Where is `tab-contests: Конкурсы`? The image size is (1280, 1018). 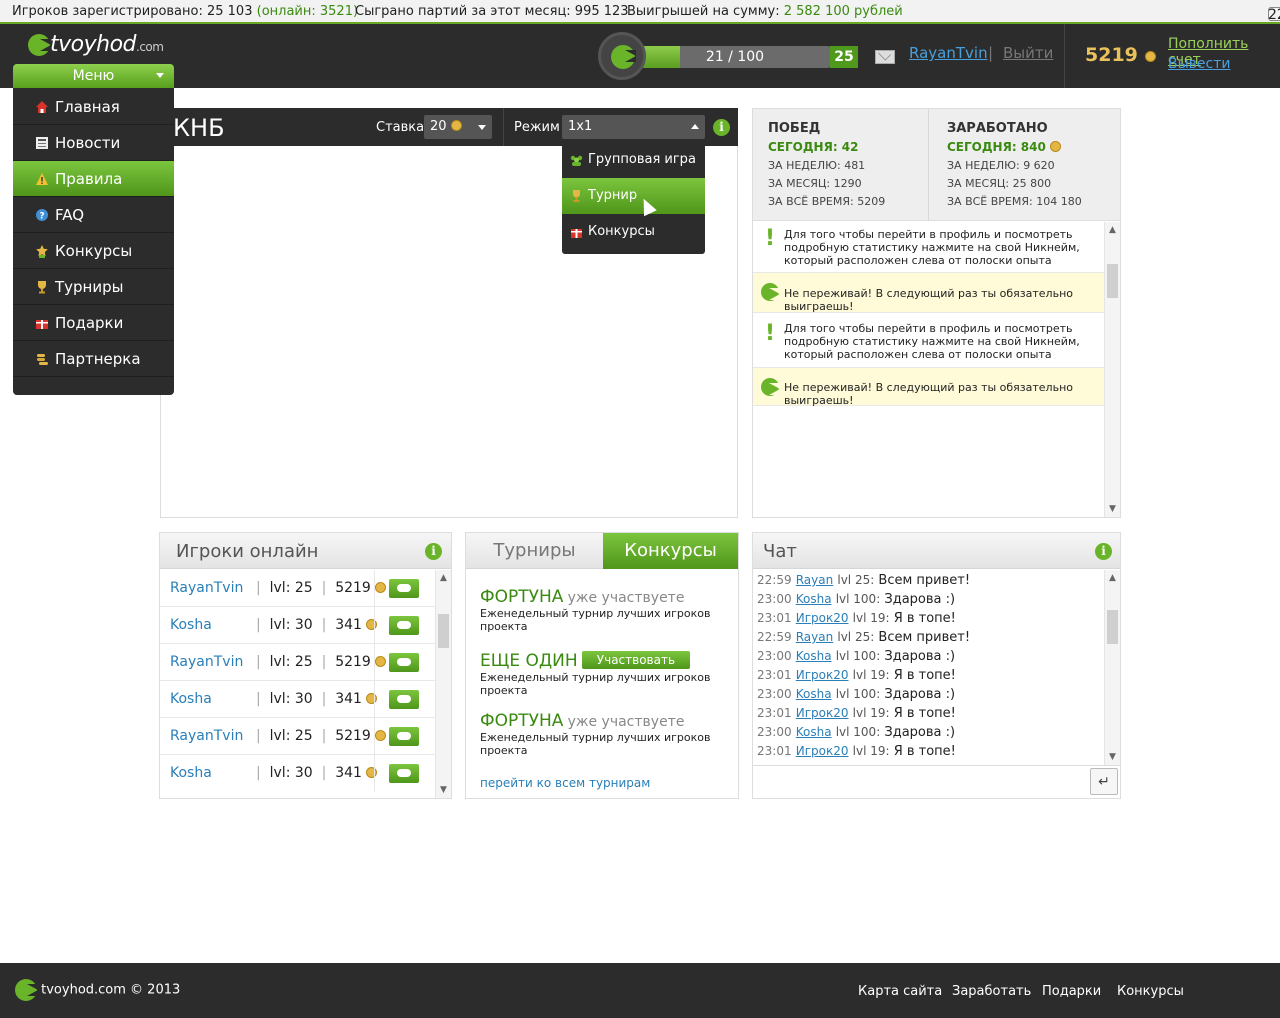
tab-contests: Конкурсы is located at coordinates (670, 551).